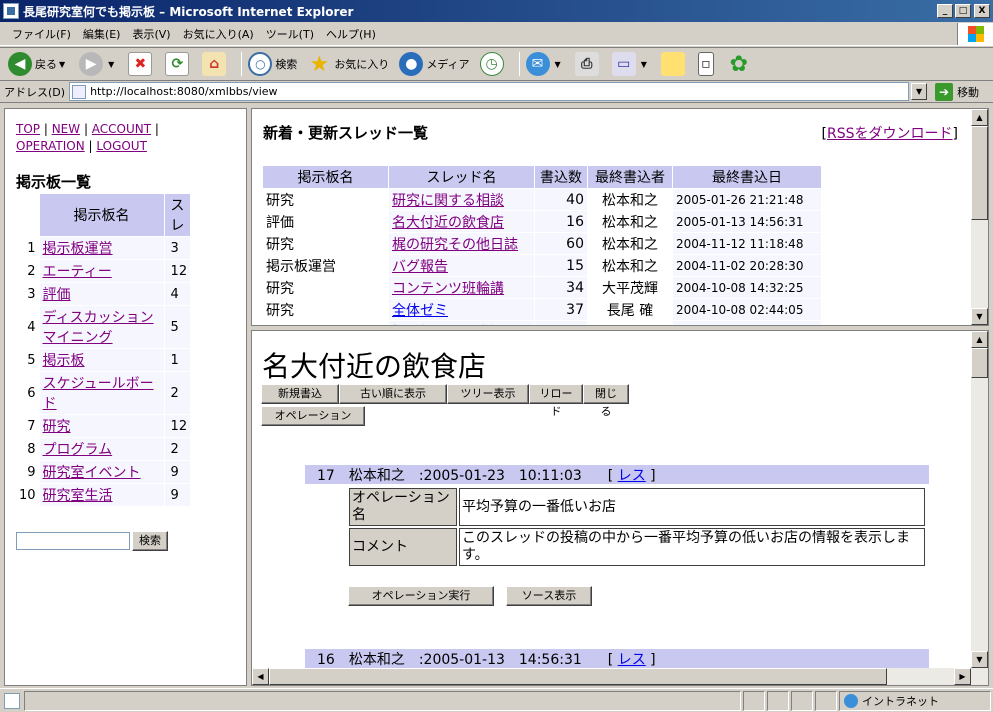 The height and width of the screenshot is (712, 993). I want to click on menu-view: 表示(V), so click(151, 34).